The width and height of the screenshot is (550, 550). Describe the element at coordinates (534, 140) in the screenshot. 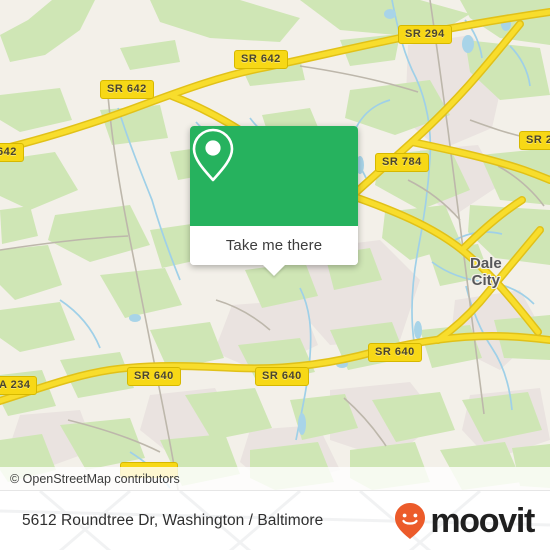

I see `road-shield: SR 29` at that location.